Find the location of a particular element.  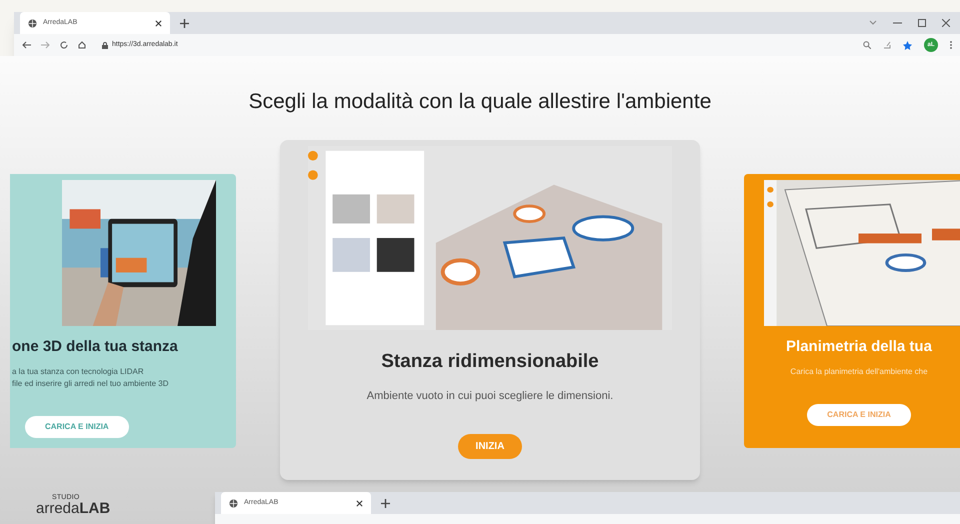

chevron-down-icon is located at coordinates (873, 23).